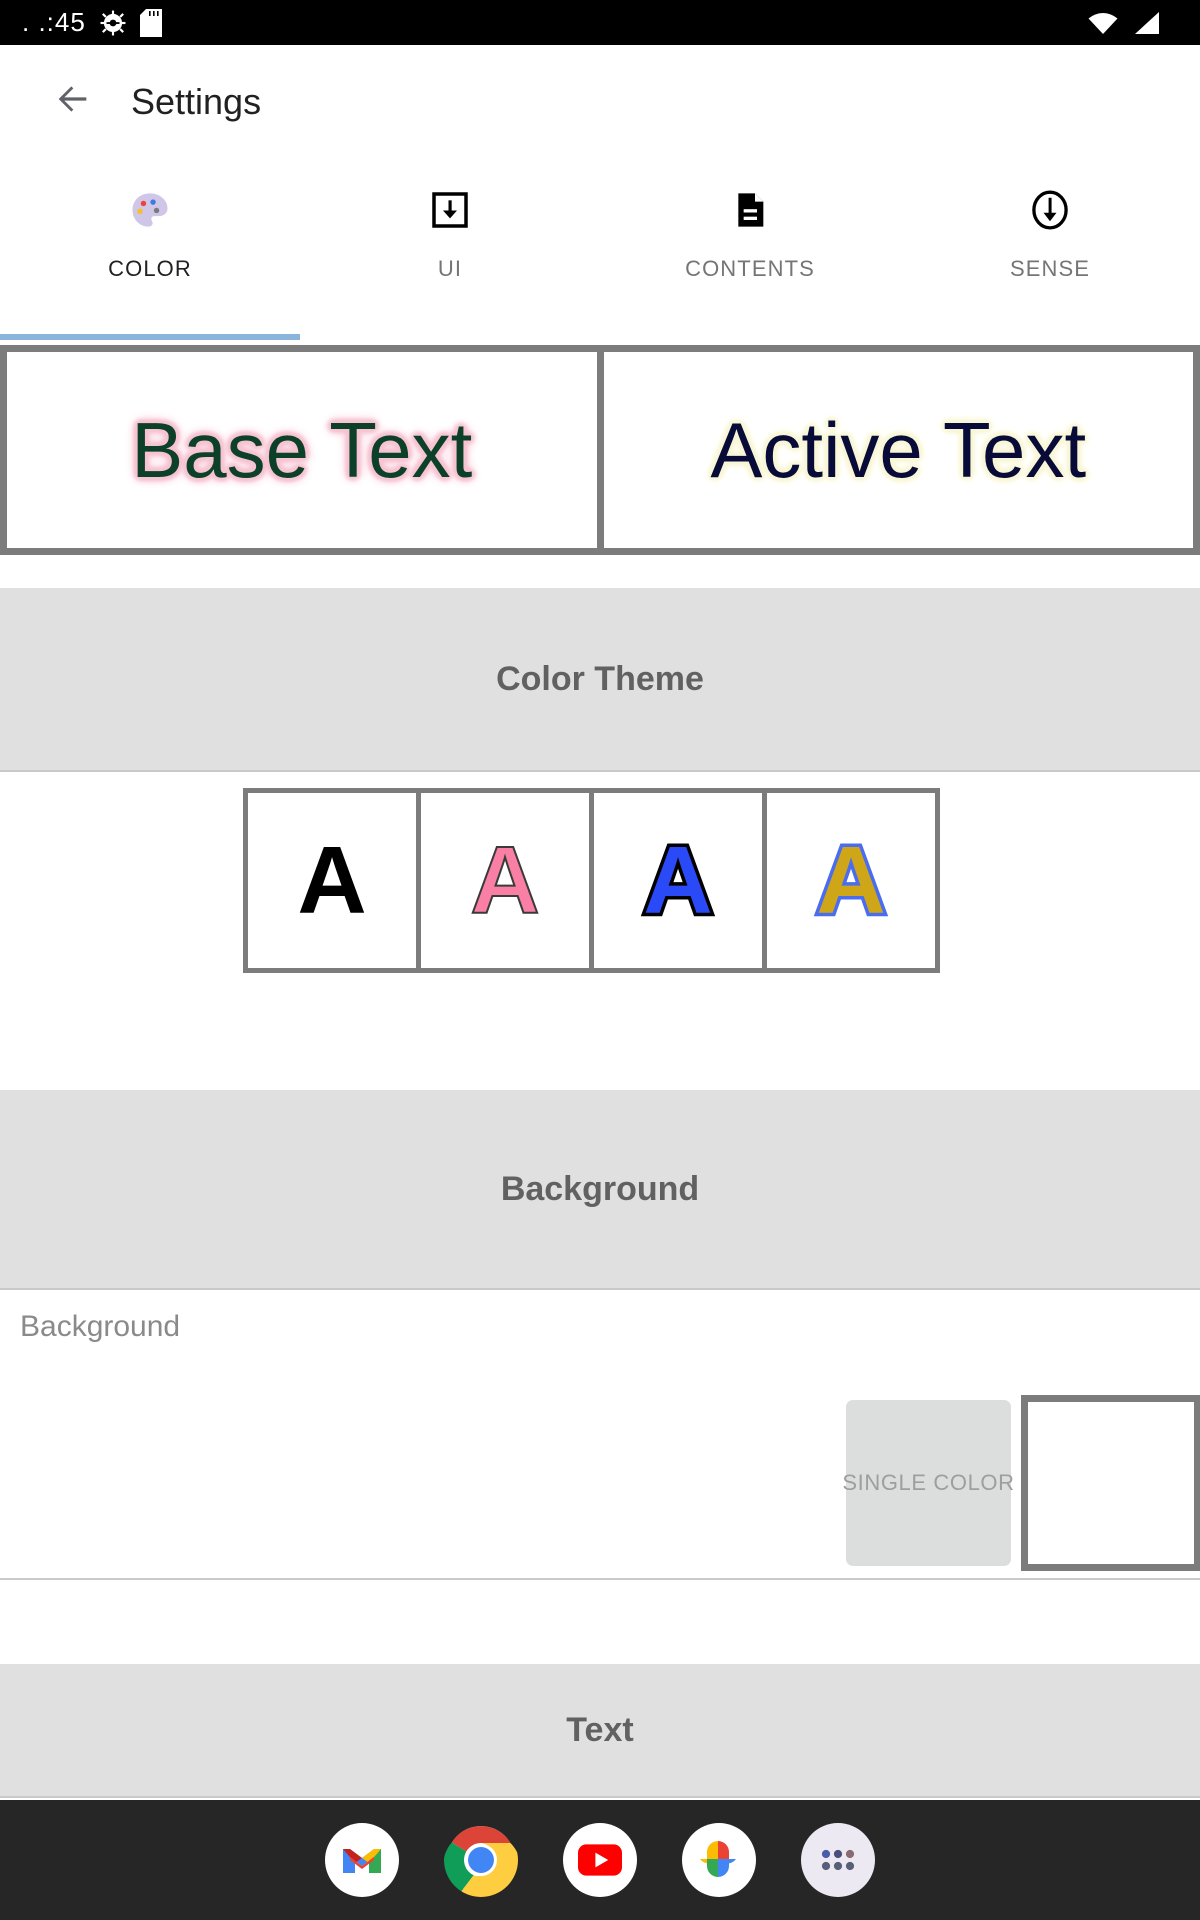  What do you see at coordinates (750, 210) in the screenshot?
I see `document-icon` at bounding box center [750, 210].